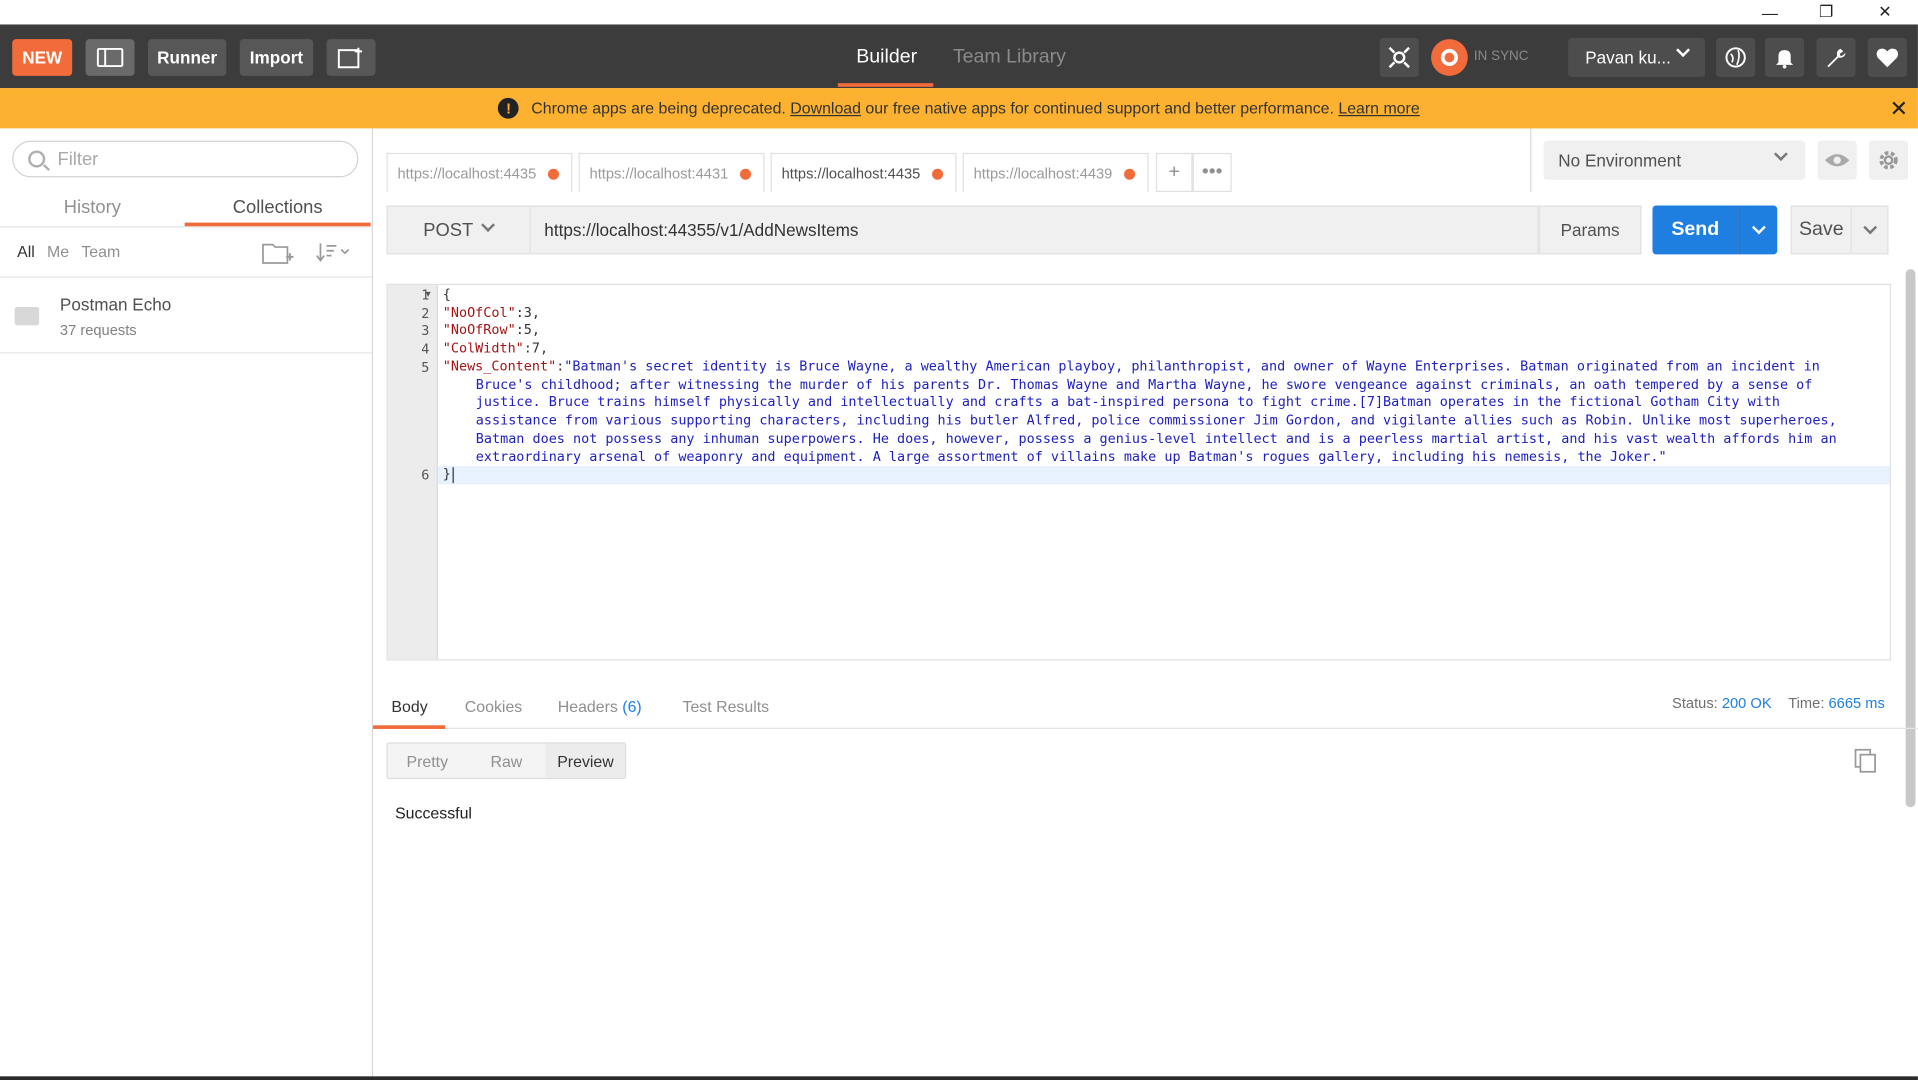  Describe the element at coordinates (1378, 108) in the screenshot. I see `learn-more-link: Learn more` at that location.